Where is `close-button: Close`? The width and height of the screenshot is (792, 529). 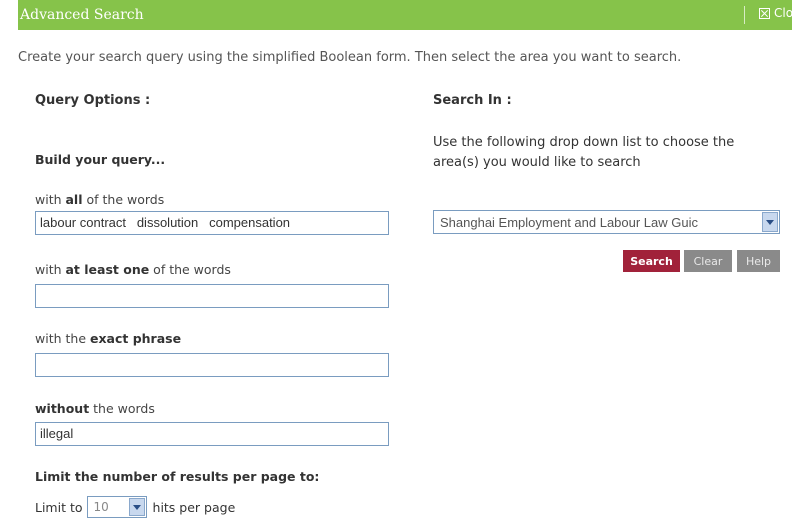
close-button: Close is located at coordinates (775, 13).